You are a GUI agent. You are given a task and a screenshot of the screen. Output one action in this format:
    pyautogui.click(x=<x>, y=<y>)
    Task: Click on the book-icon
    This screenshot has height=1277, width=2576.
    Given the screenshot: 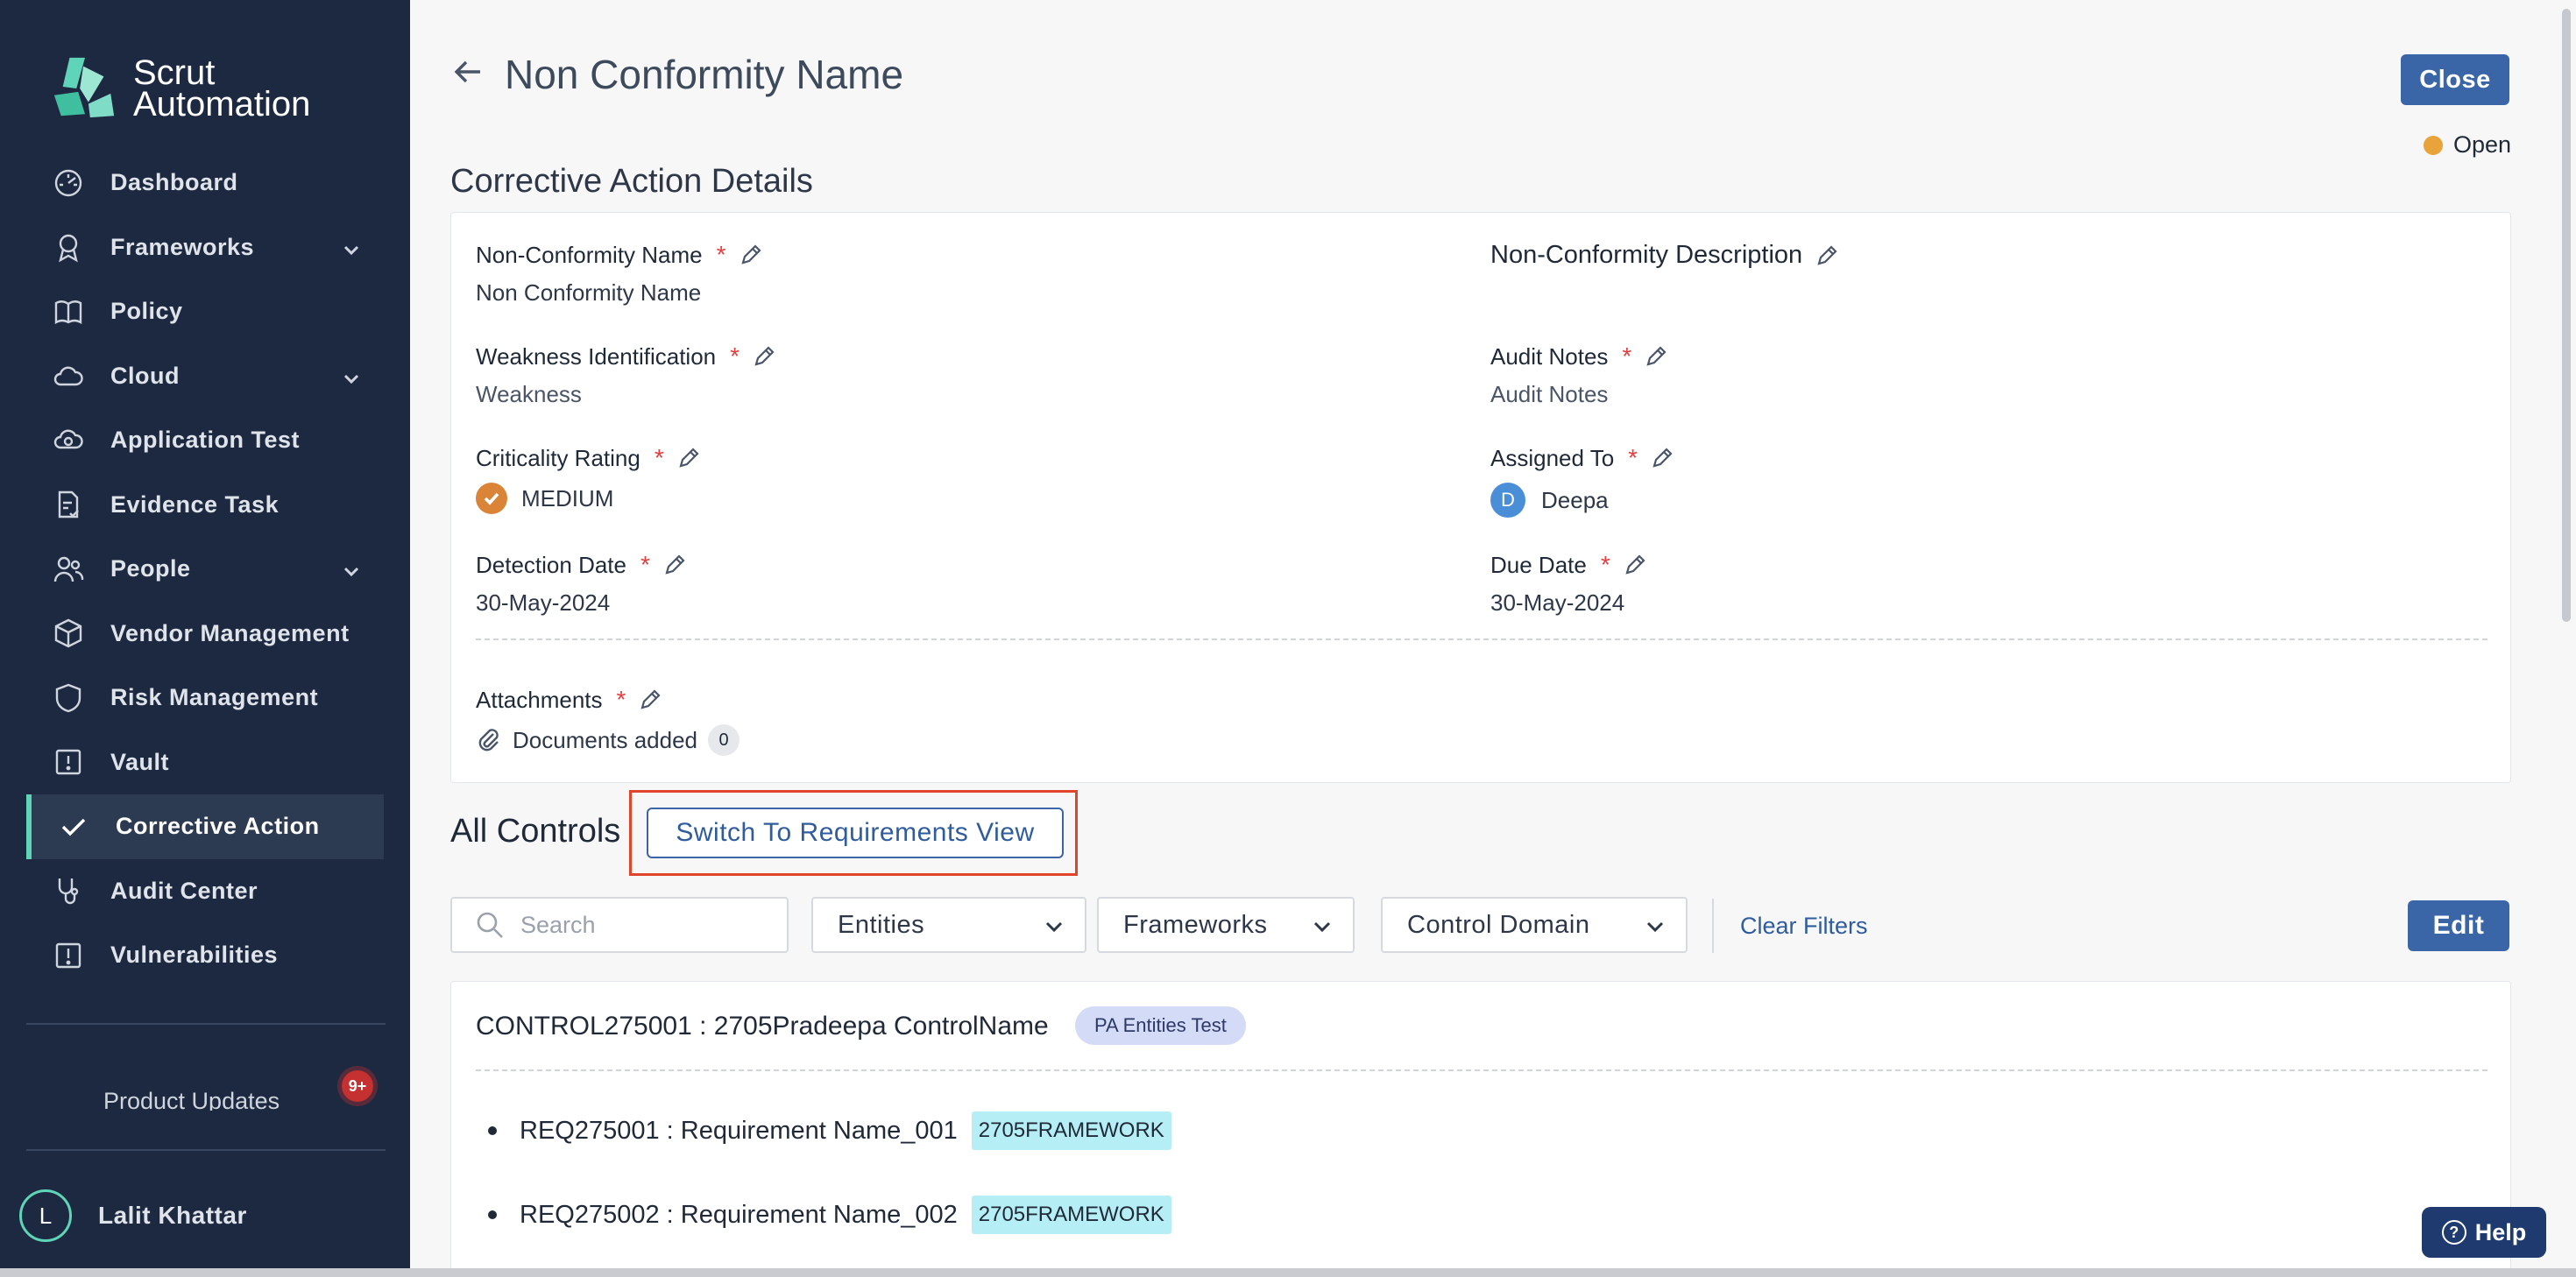 What is the action you would take?
    pyautogui.click(x=68, y=311)
    